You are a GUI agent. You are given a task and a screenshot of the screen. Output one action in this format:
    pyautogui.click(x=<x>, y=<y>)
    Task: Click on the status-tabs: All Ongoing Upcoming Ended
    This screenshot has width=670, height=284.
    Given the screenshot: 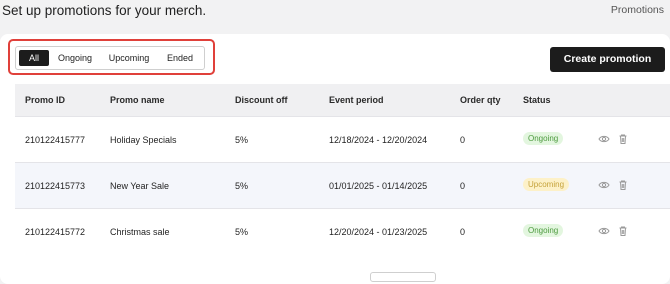 What is the action you would take?
    pyautogui.click(x=110, y=58)
    